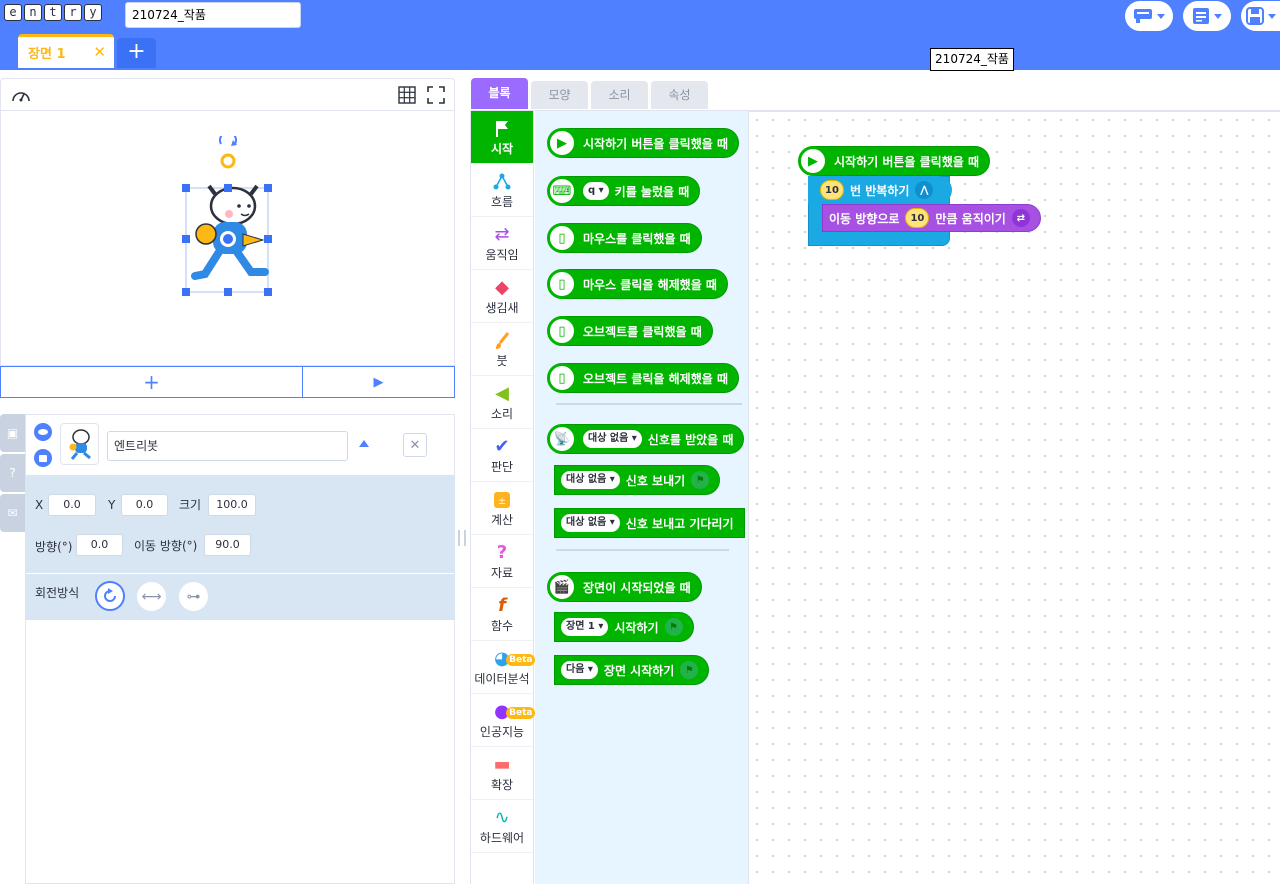  Describe the element at coordinates (502, 826) in the screenshot. I see `category-hardware: ∿ 하드웨어` at that location.